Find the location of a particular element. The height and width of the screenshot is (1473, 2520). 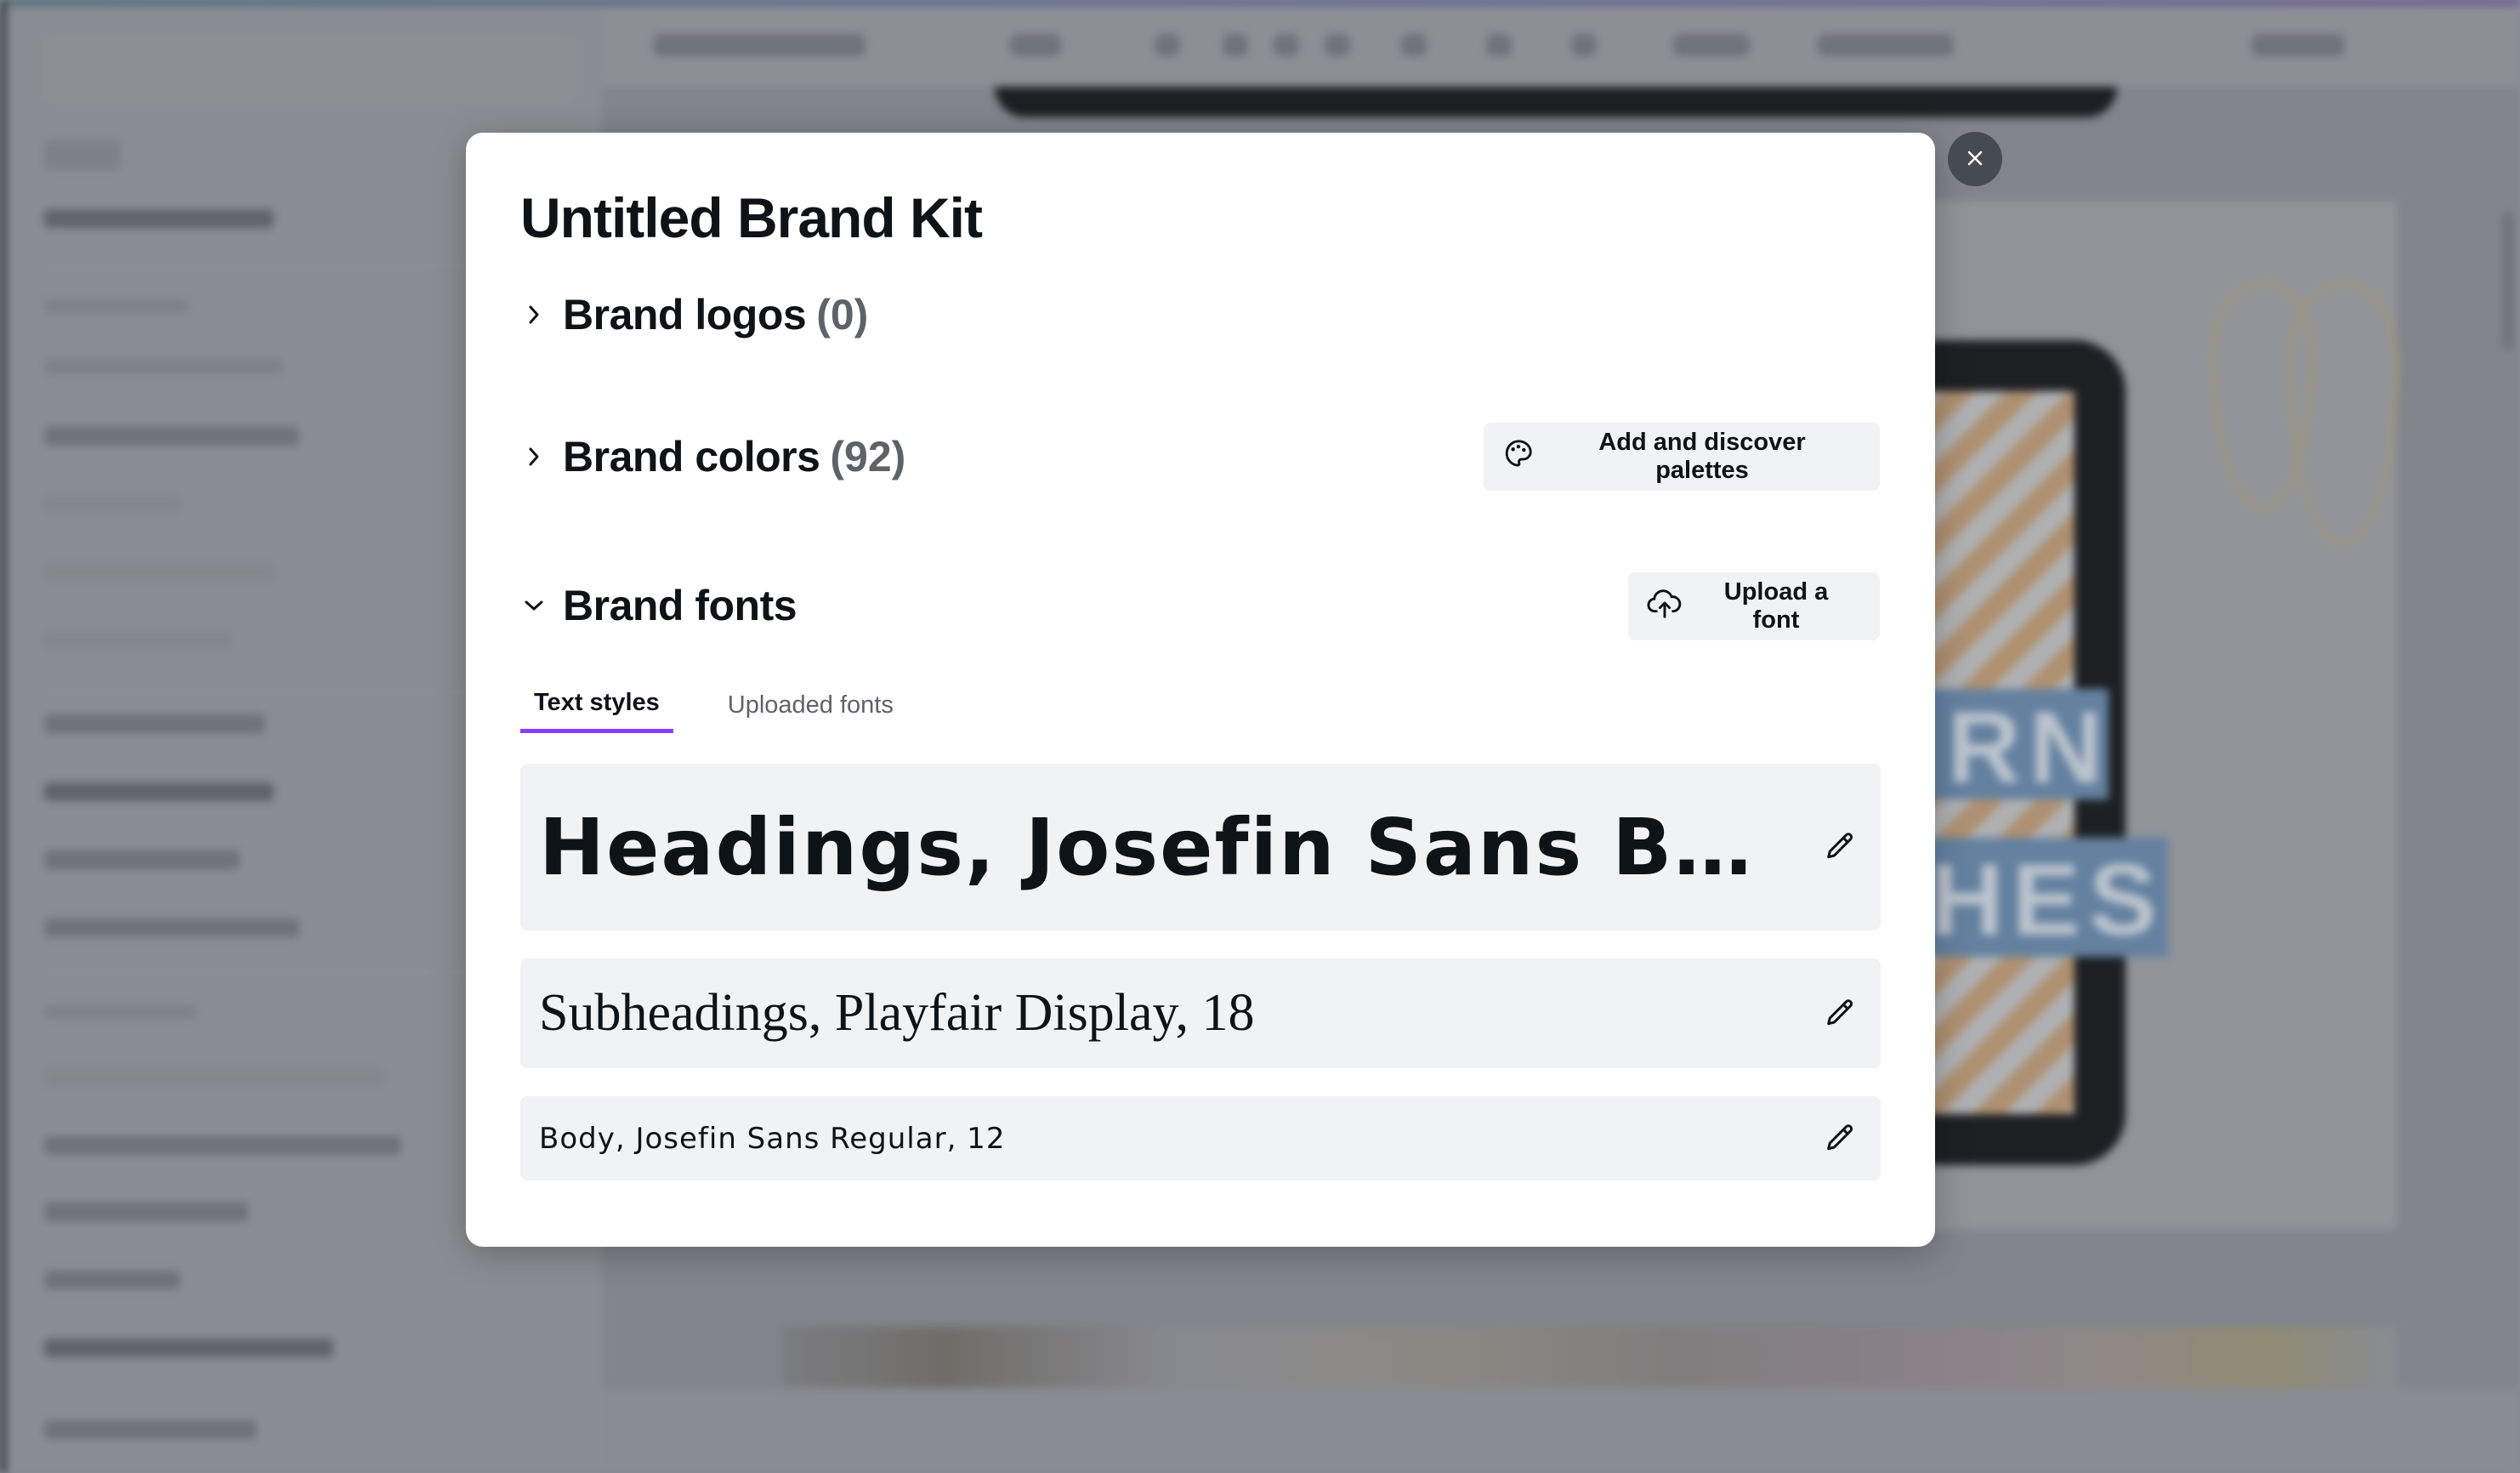

add-discover-palettes-button: Add and discover palettes is located at coordinates (1682, 457).